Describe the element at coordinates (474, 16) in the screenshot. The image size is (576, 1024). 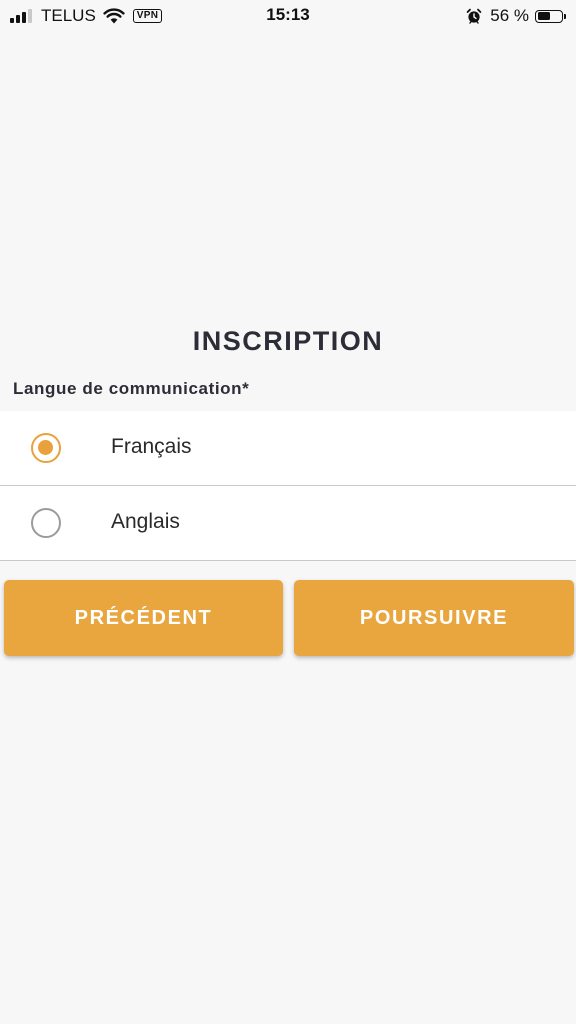
I see `alarm-icon` at that location.